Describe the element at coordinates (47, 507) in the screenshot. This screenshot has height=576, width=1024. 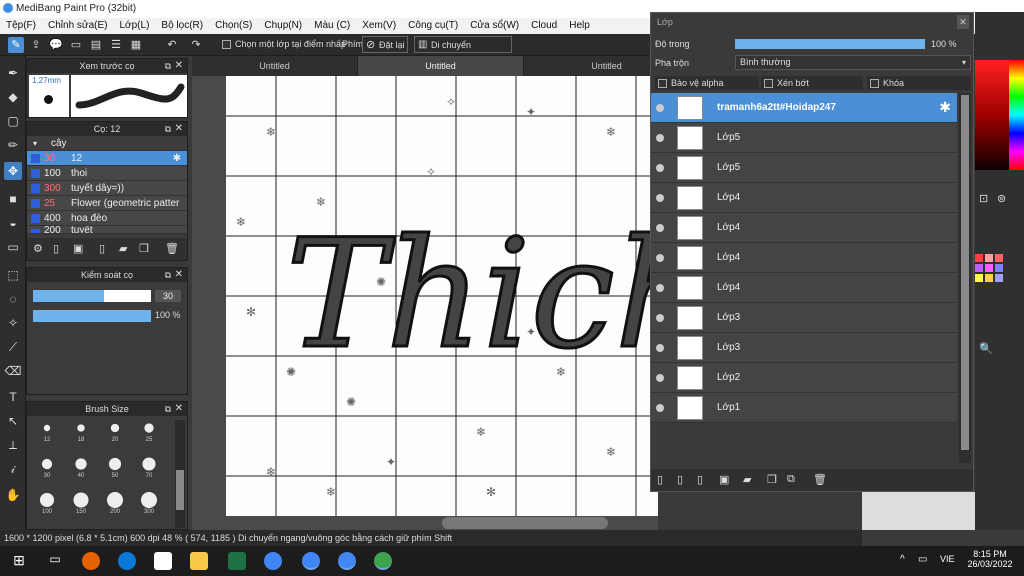
I see `brush-size-cell: 100` at that location.